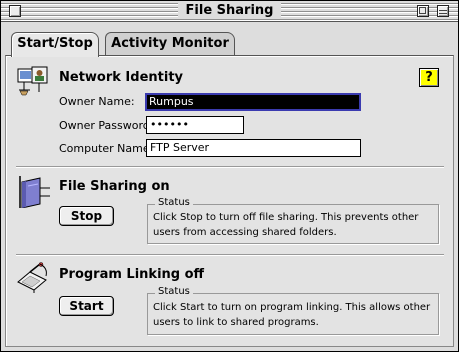  I want to click on window-title: File Sharing, so click(229, 11).